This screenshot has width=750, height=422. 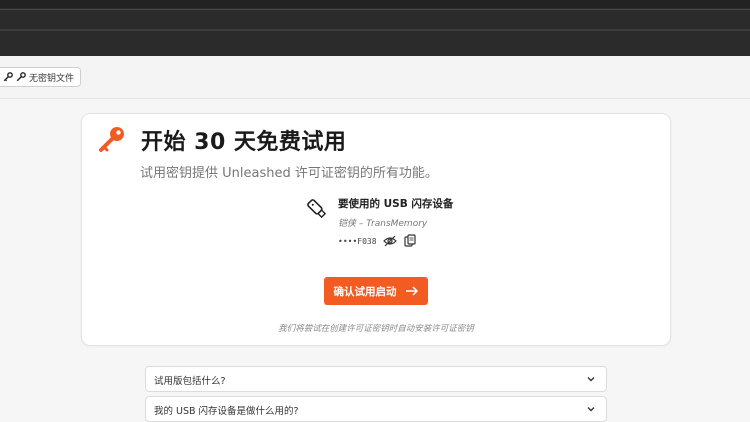 What do you see at coordinates (376, 329) in the screenshot?
I see `auto-install-note: 我们将尝试在创建许可证密钥时自动安装许可证密钥` at bounding box center [376, 329].